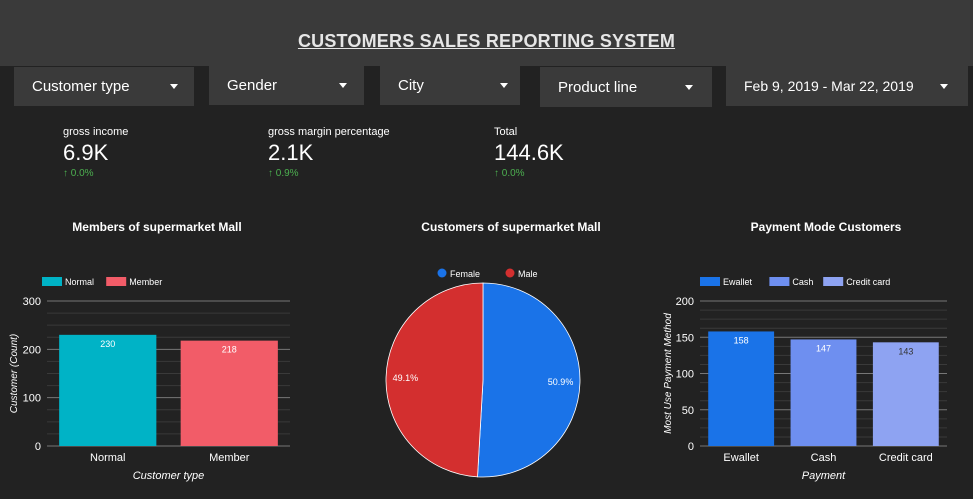  What do you see at coordinates (107, 344) in the screenshot?
I see `bar-data-label: 230` at bounding box center [107, 344].